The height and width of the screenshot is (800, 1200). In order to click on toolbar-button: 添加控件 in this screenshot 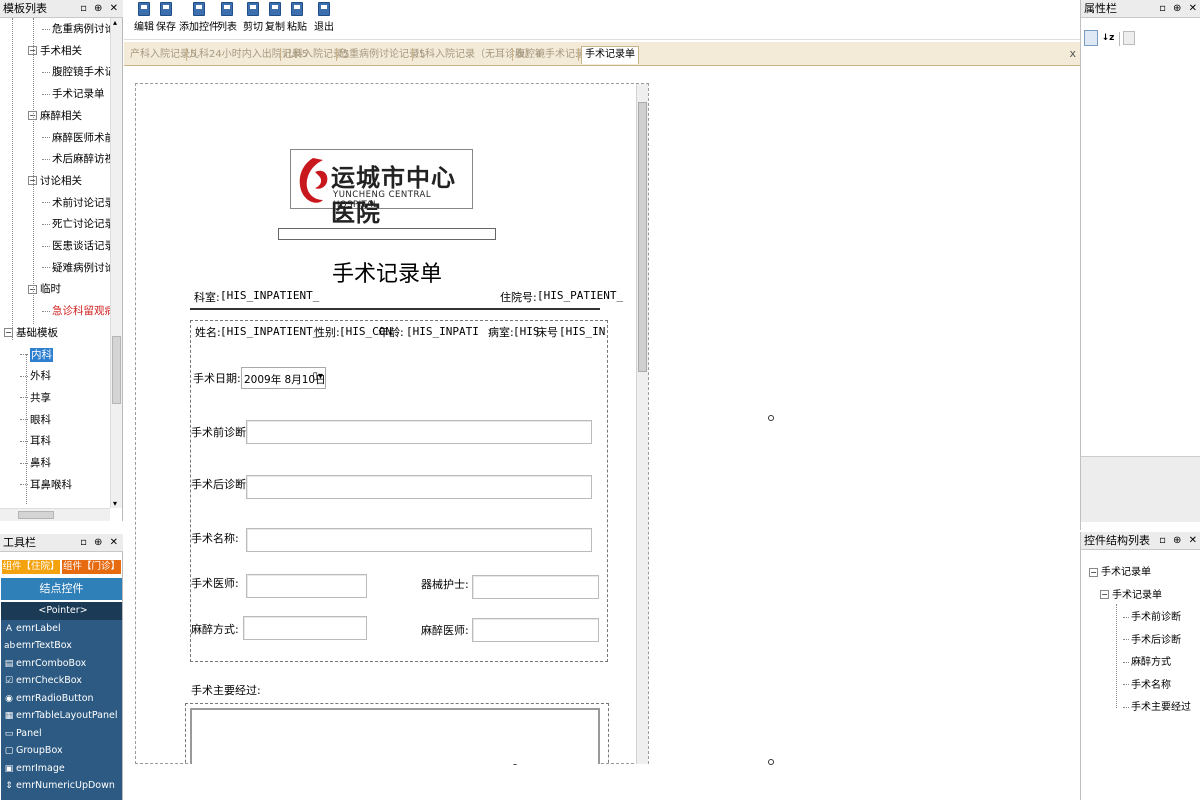, I will do `click(199, 19)`.